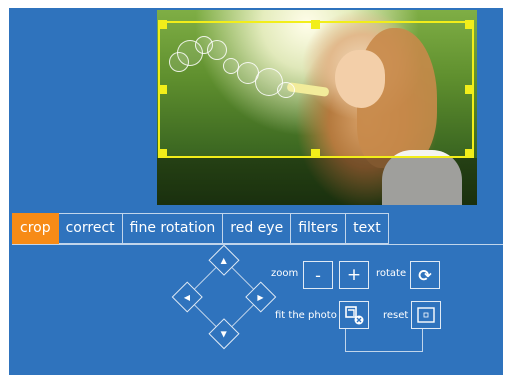 Image resolution: width=512 pixels, height=379 pixels. I want to click on crop-handle-middle-left, so click(162, 89).